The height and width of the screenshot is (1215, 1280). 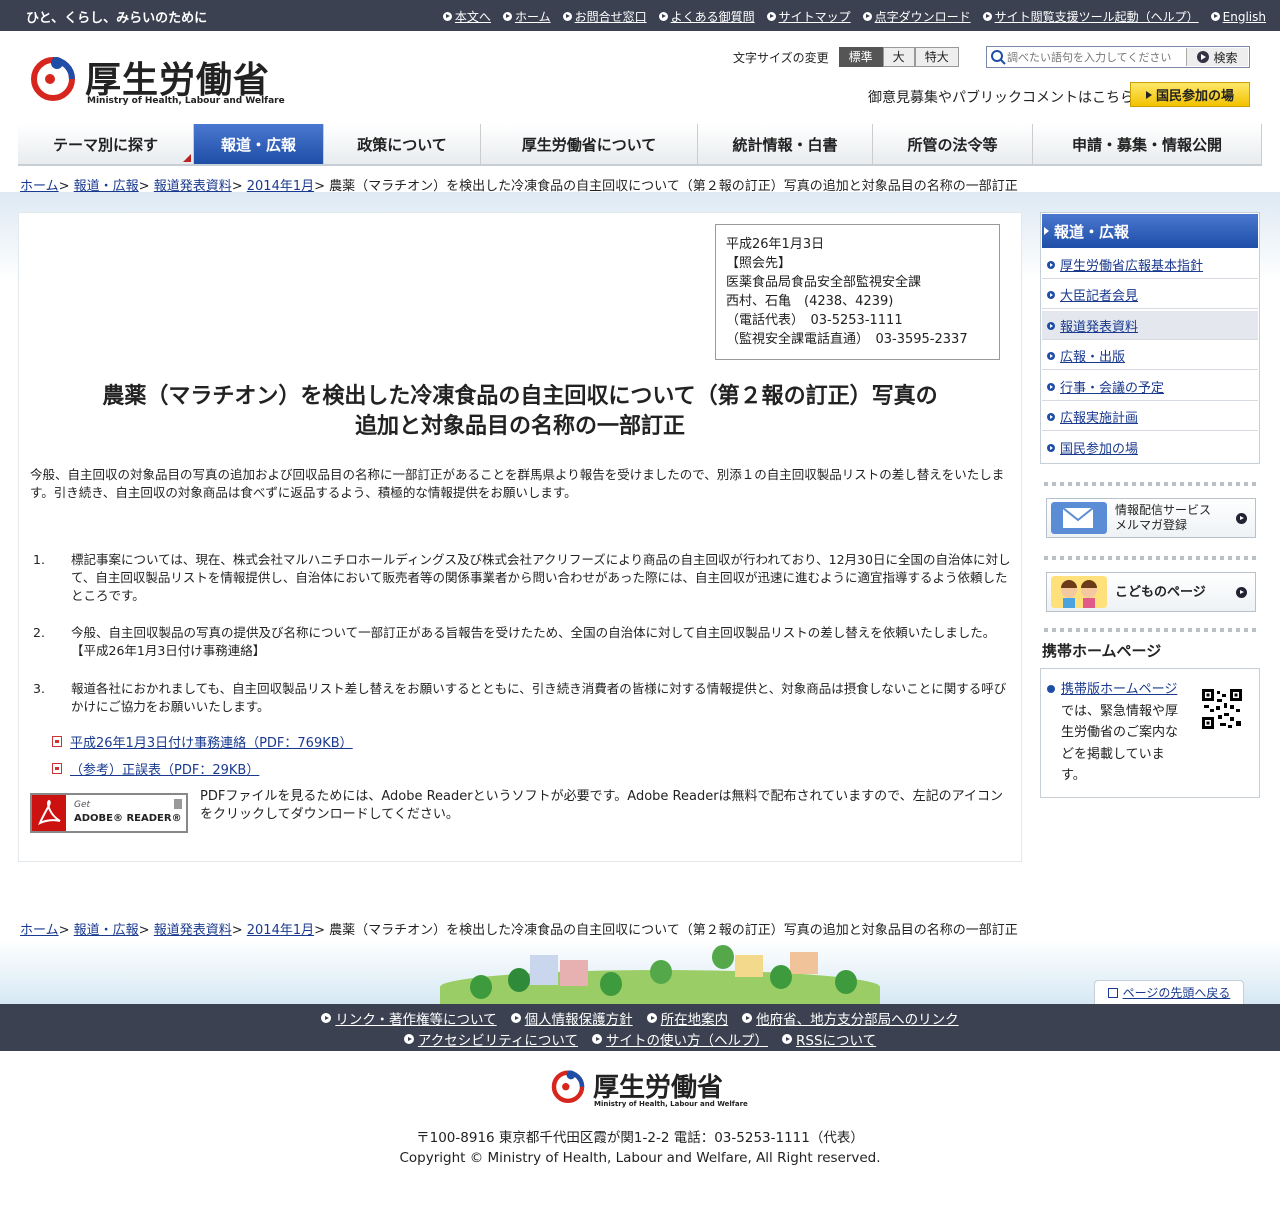 What do you see at coordinates (1102, 651) in the screenshot?
I see `mobile-heading: 携帯ホームページ` at bounding box center [1102, 651].